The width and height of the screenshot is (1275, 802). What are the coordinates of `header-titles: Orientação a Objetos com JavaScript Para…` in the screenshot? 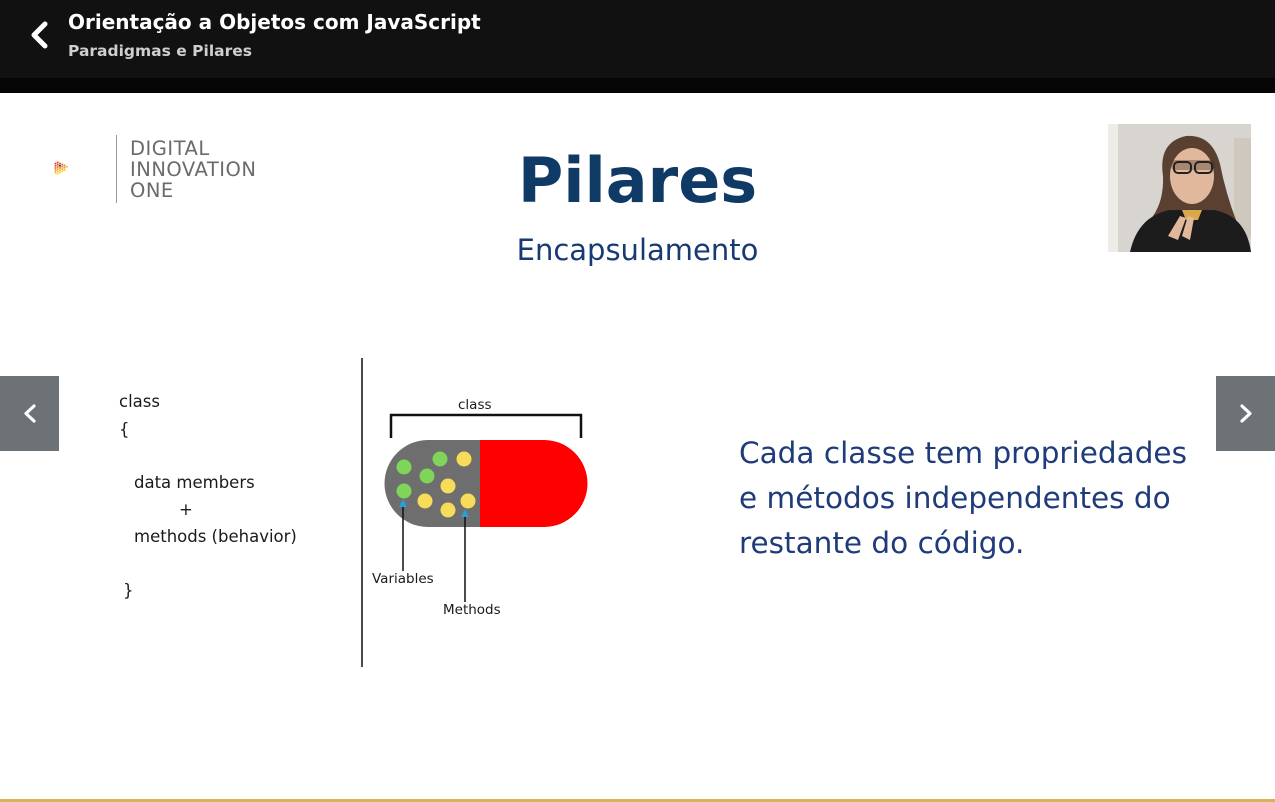 It's located at (274, 36).